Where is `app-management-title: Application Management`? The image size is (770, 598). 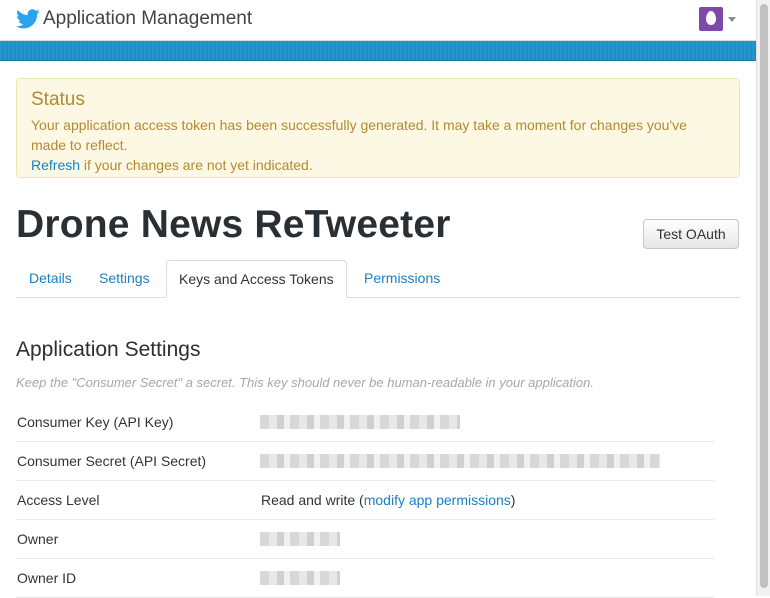 app-management-title: Application Management is located at coordinates (147, 19).